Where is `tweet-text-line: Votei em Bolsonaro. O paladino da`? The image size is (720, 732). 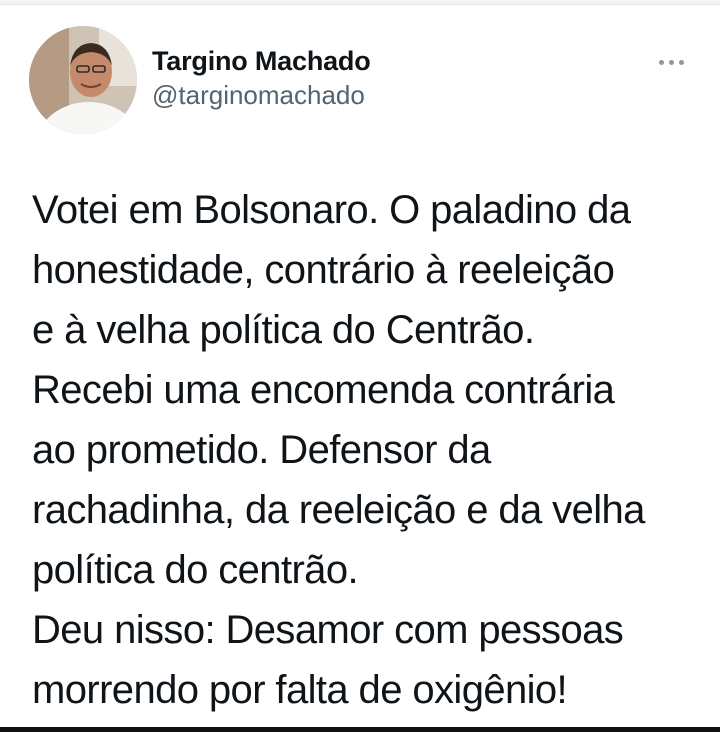 tweet-text-line: Votei em Bolsonaro. O paladino da is located at coordinates (331, 210).